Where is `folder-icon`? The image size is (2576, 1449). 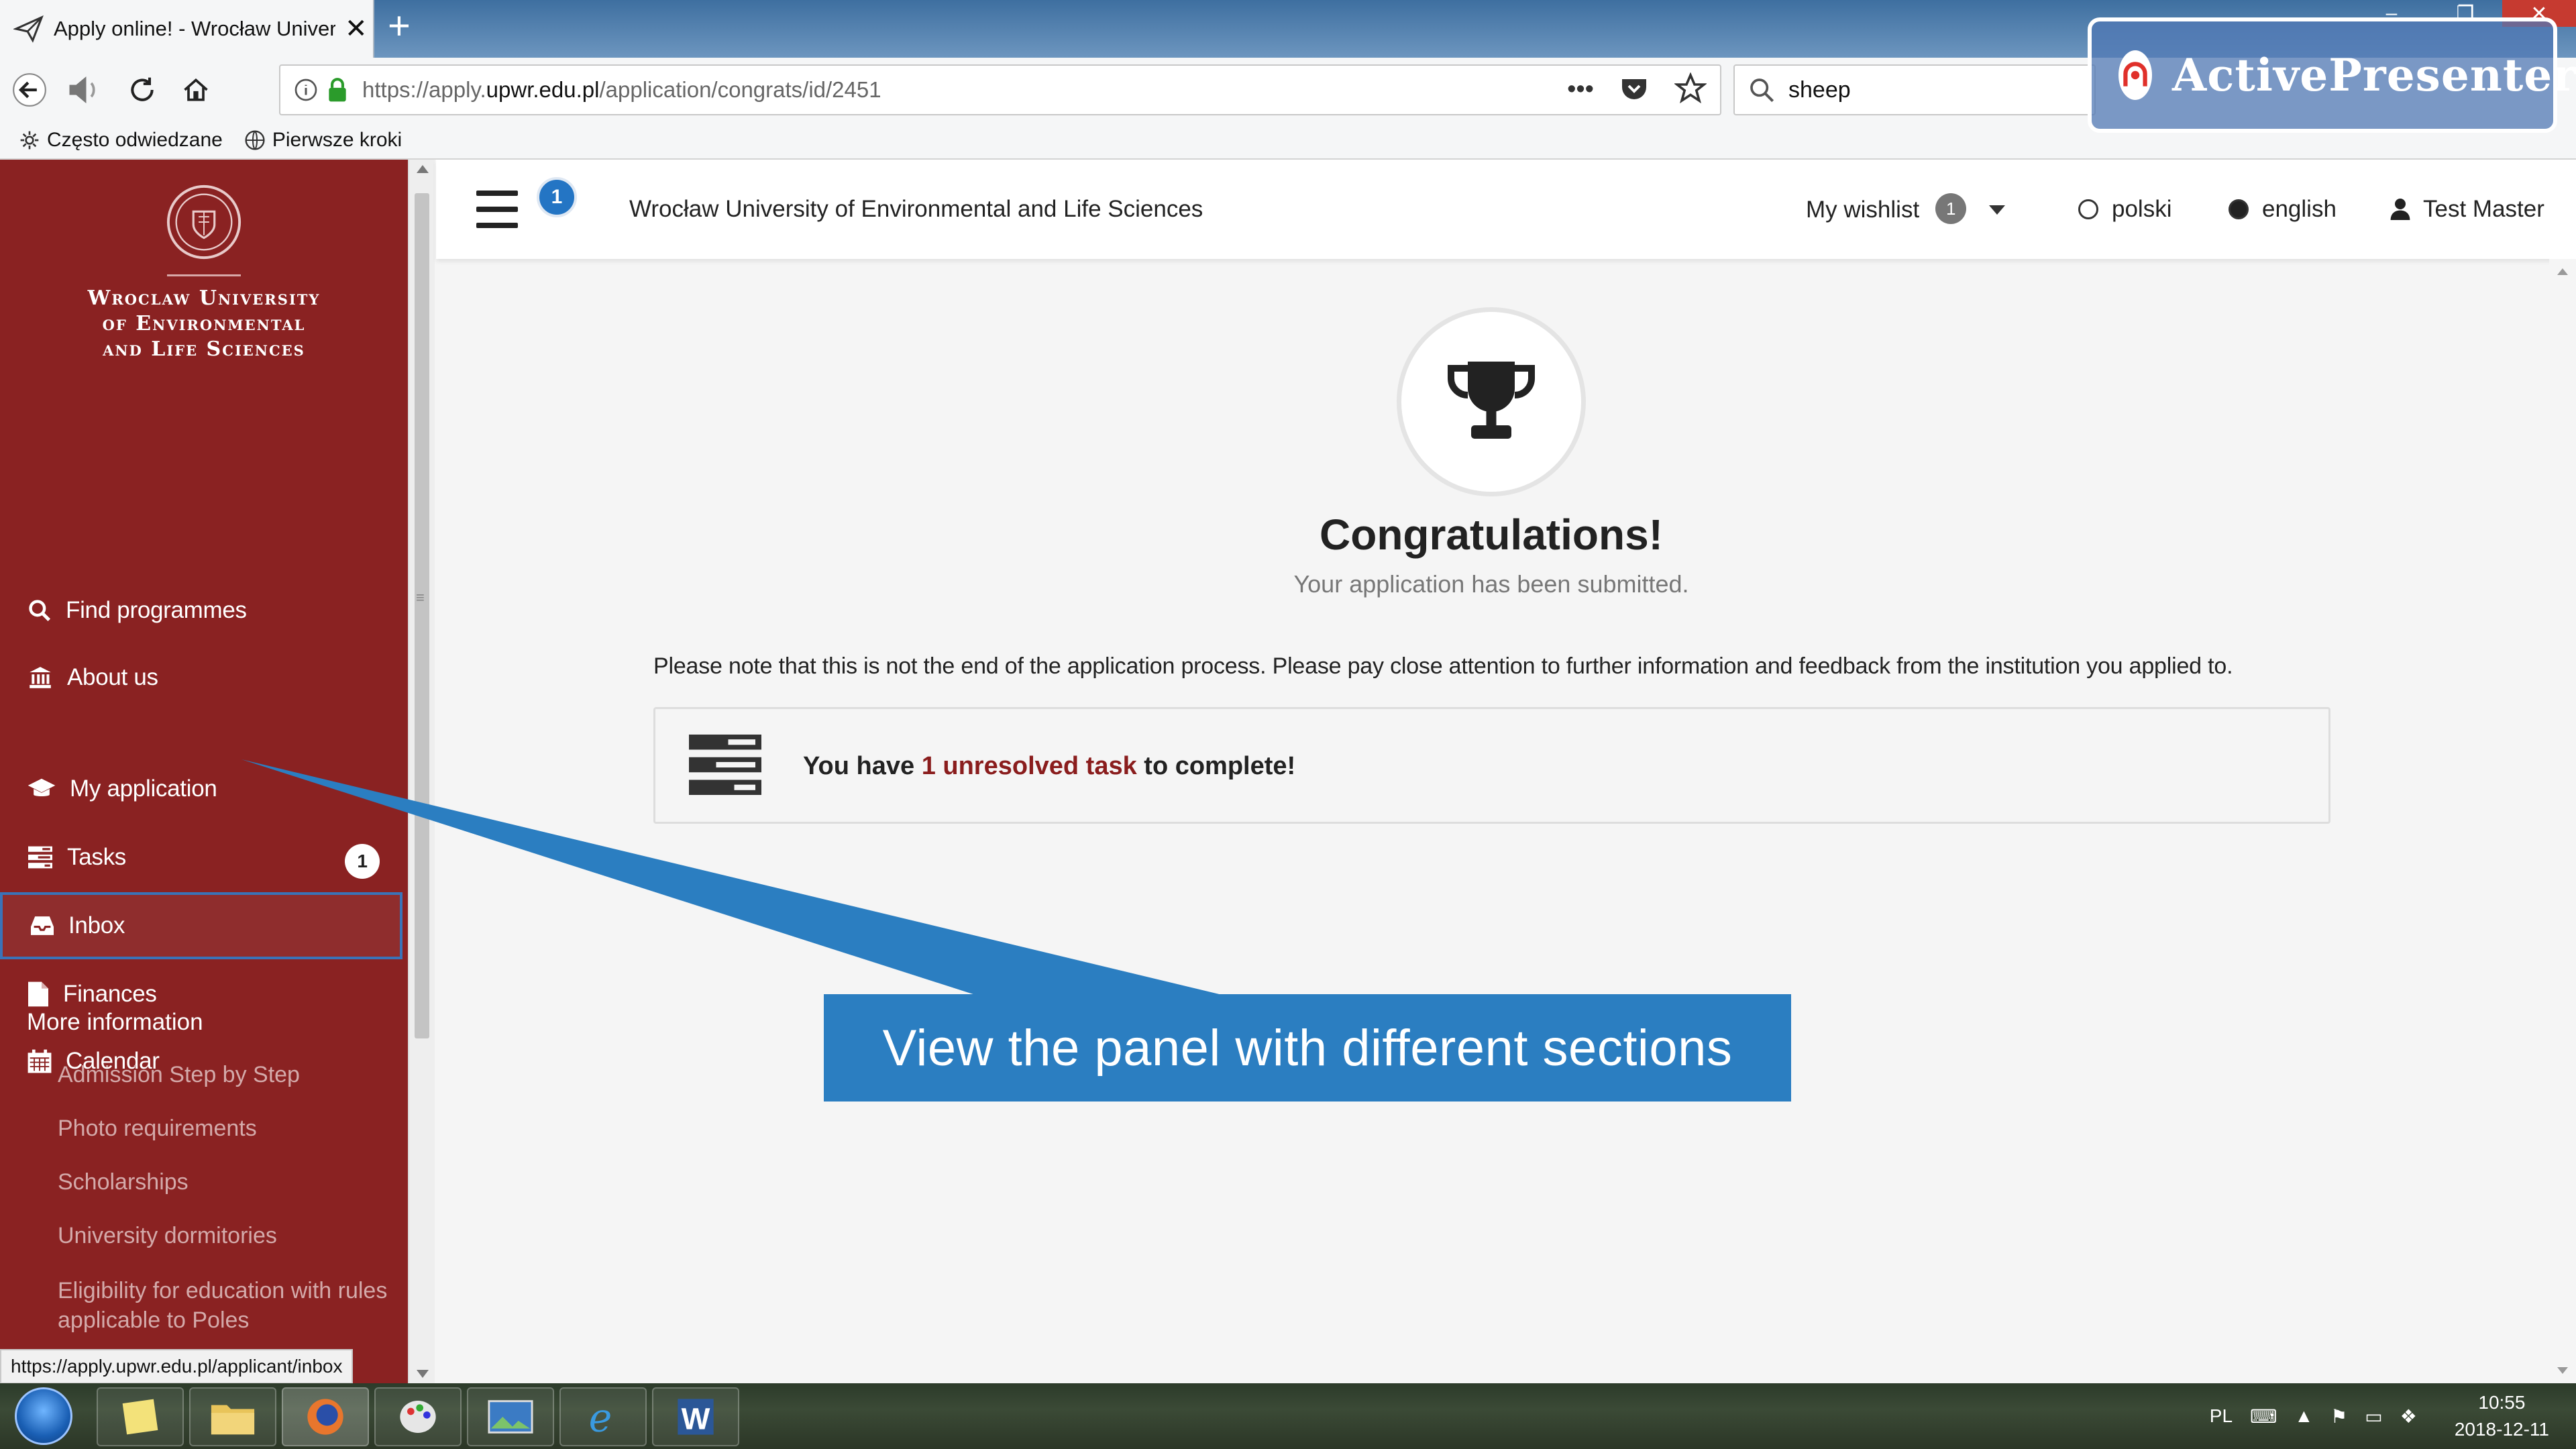
folder-icon is located at coordinates (233, 1420).